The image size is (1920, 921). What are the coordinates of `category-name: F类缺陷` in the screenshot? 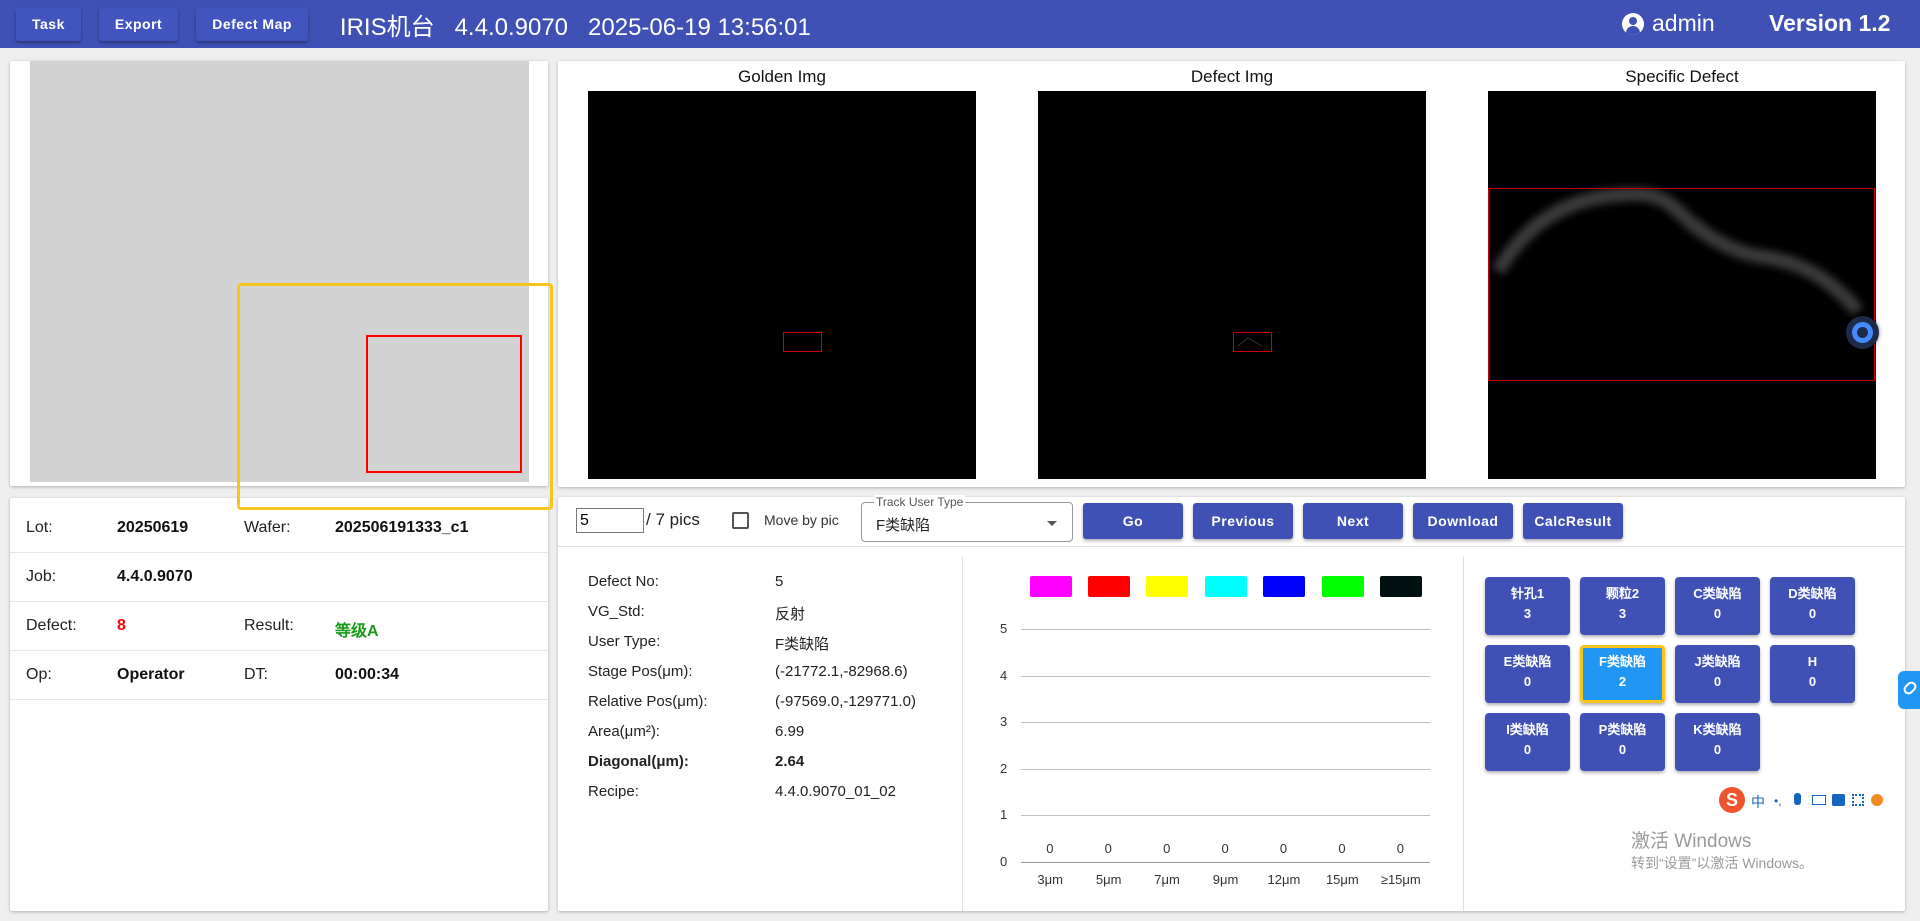 It's located at (1622, 661).